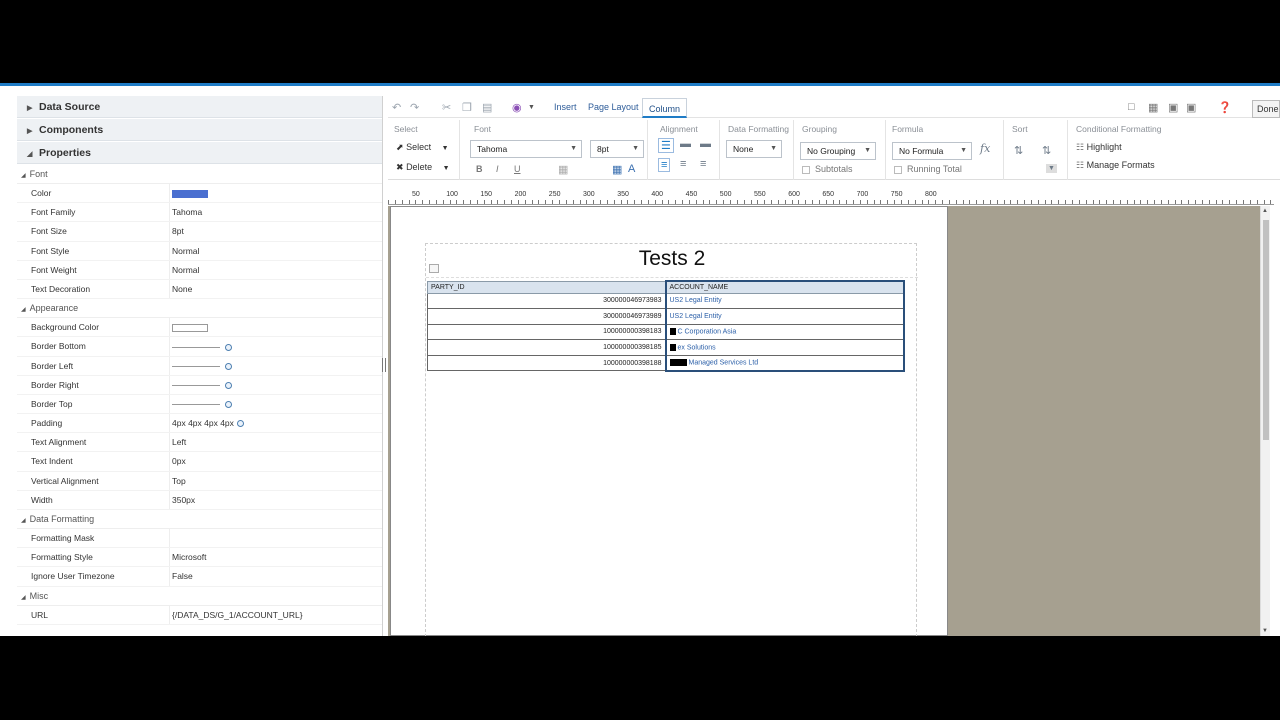  Describe the element at coordinates (414, 107) in the screenshot. I see `redo-icon: ↷` at that location.